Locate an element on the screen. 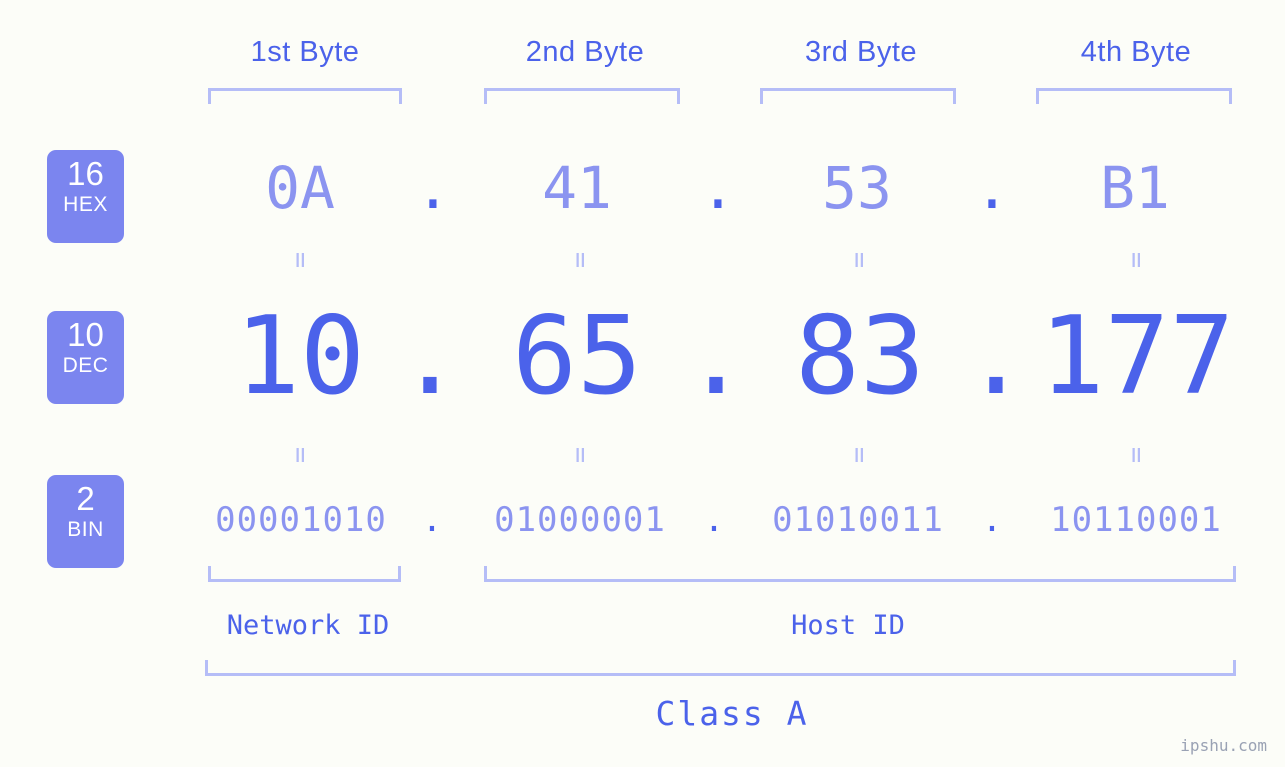 This screenshot has width=1285, height=767. base-badge-dec-label: DEC is located at coordinates (85, 365).